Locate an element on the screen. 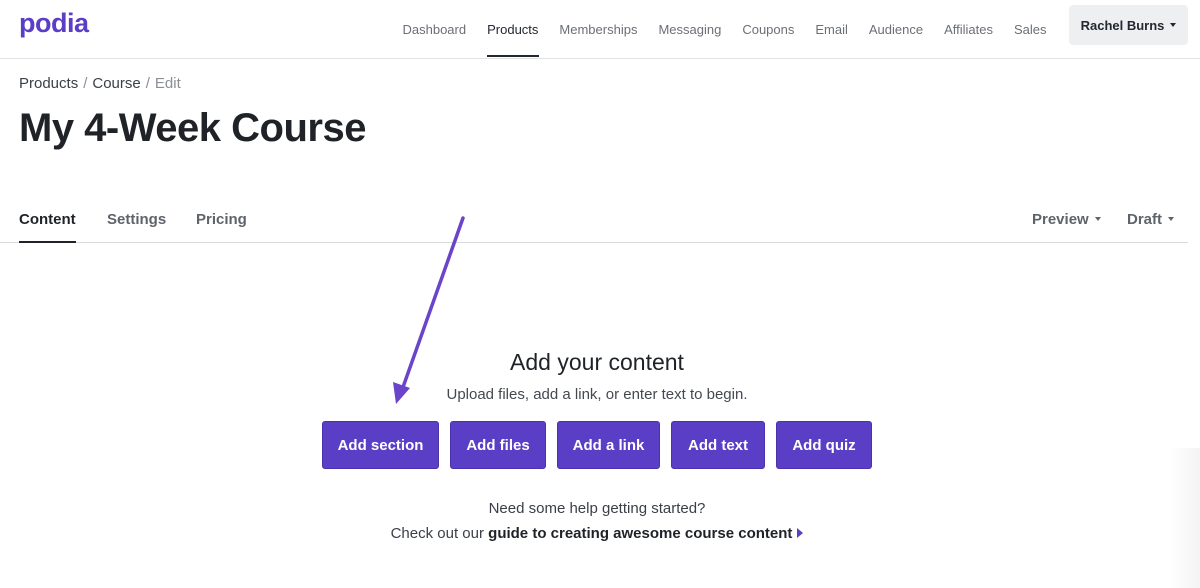 This screenshot has width=1200, height=588. nav-item-memberships: Memberships is located at coordinates (598, 29).